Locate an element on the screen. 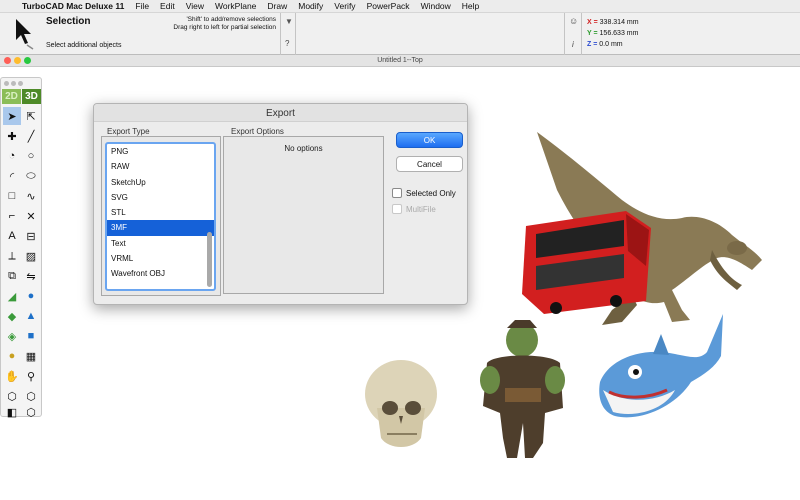  info-icon: i is located at coordinates (573, 44).